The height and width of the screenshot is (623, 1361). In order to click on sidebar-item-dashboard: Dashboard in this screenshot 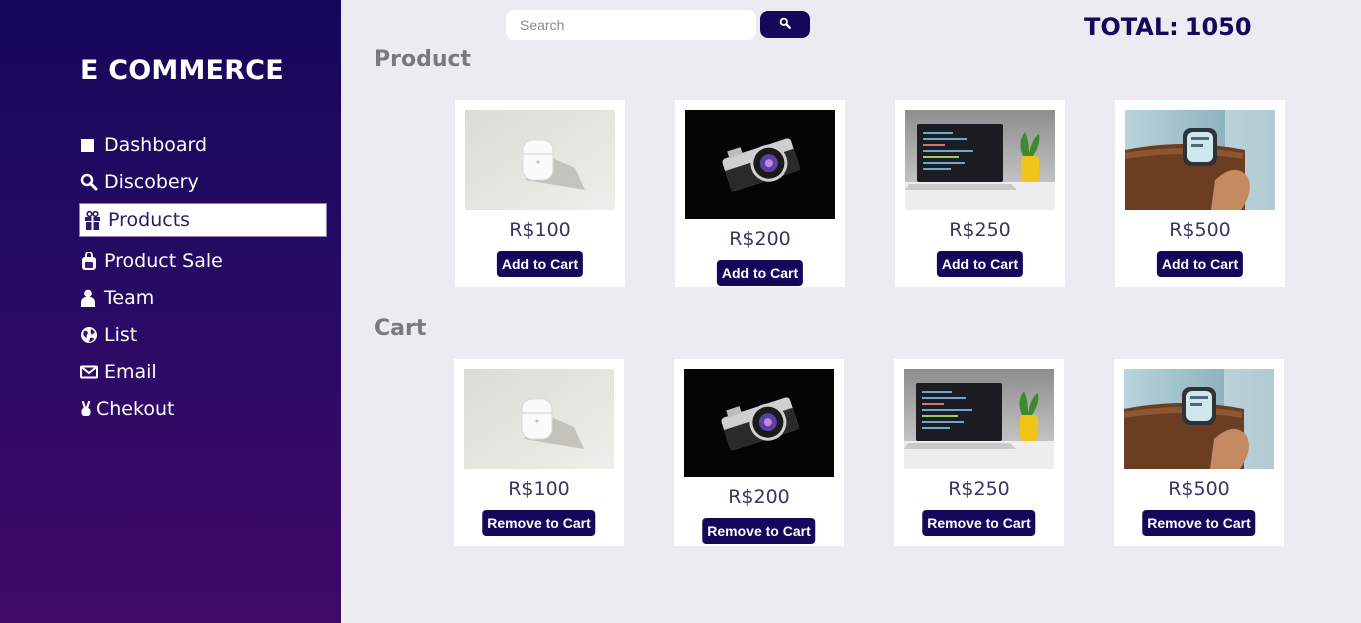, I will do `click(203, 145)`.